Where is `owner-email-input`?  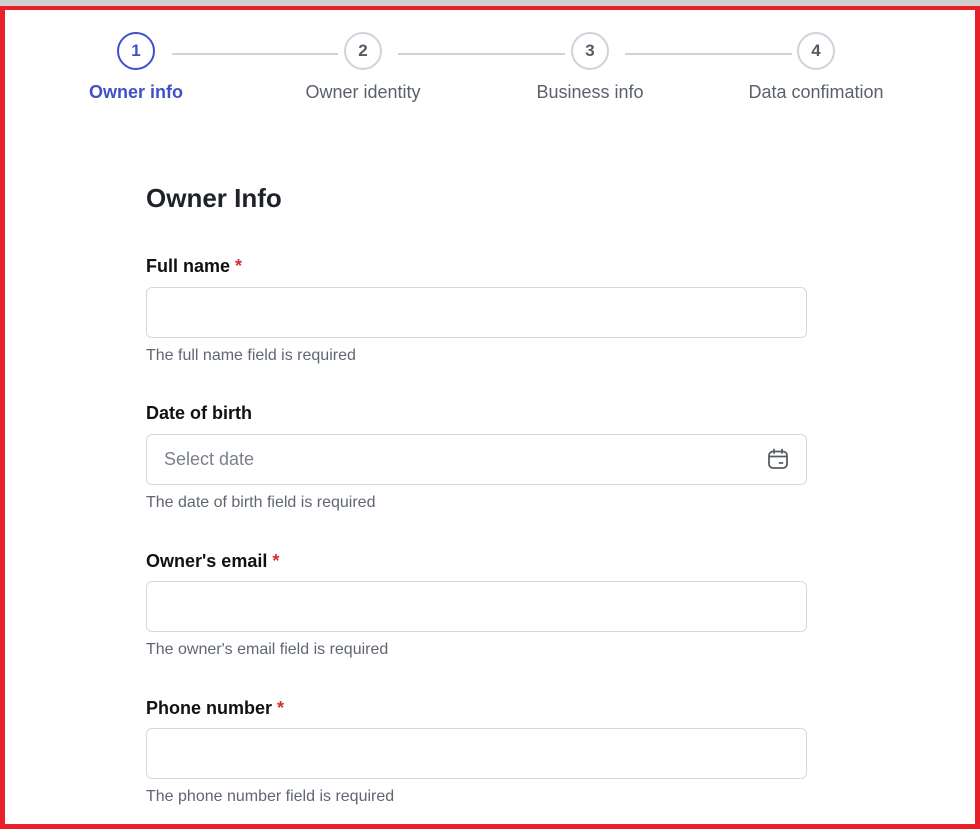
owner-email-input is located at coordinates (476, 606).